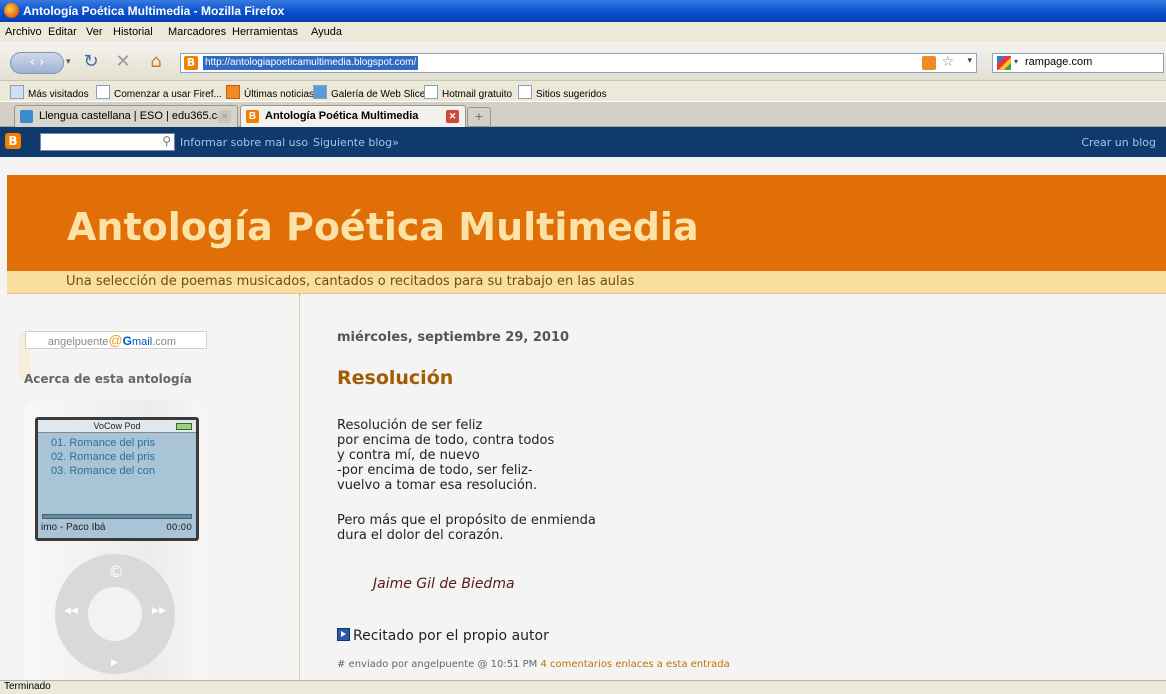 The height and width of the screenshot is (694, 1166). I want to click on bookmark-label: Galería de Web Slice, so click(378, 94).